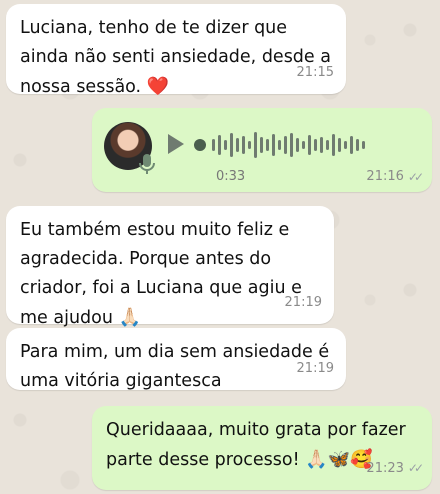 Image resolution: width=440 pixels, height=494 pixels. I want to click on audio-waveform, so click(282, 145).